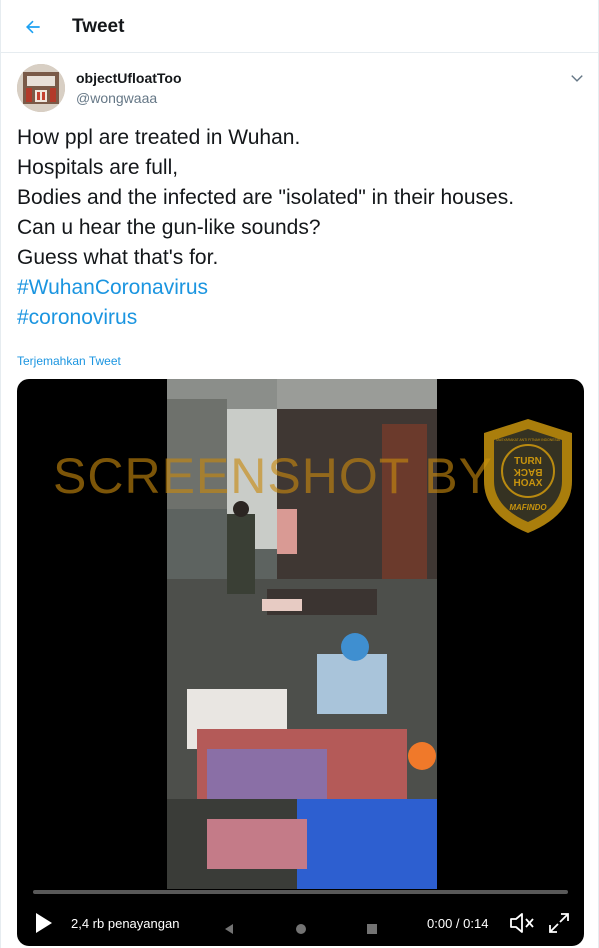 This screenshot has width=599, height=948. I want to click on play-icon, so click(44, 923).